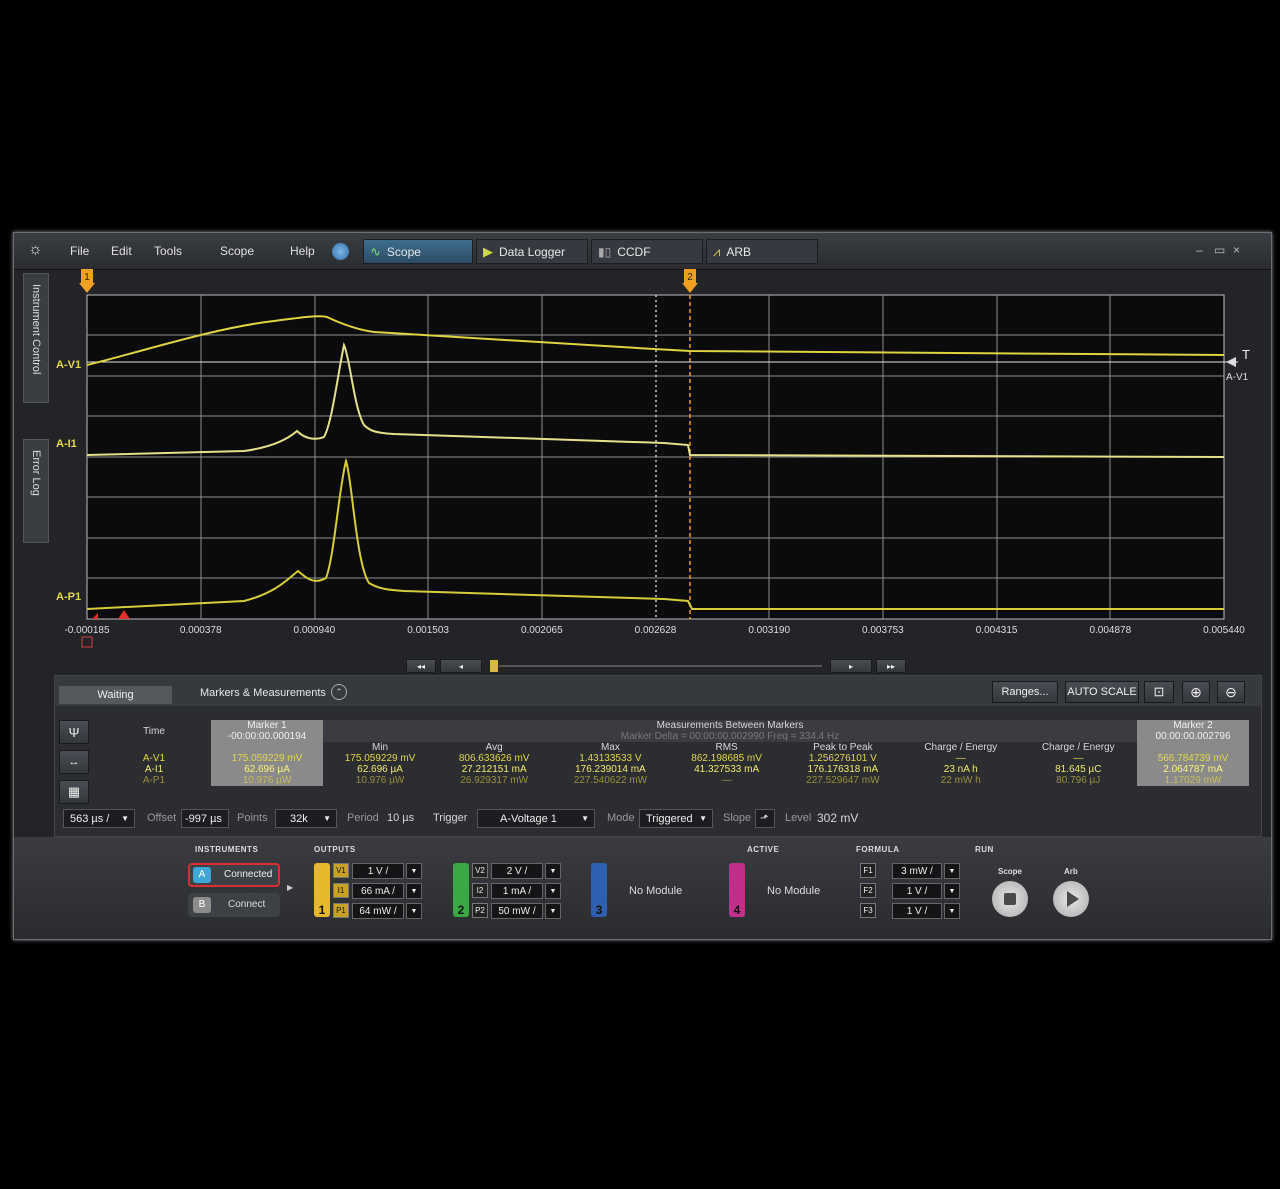  I want to click on marker1-time: -00:00:00.000194, so click(267, 736).